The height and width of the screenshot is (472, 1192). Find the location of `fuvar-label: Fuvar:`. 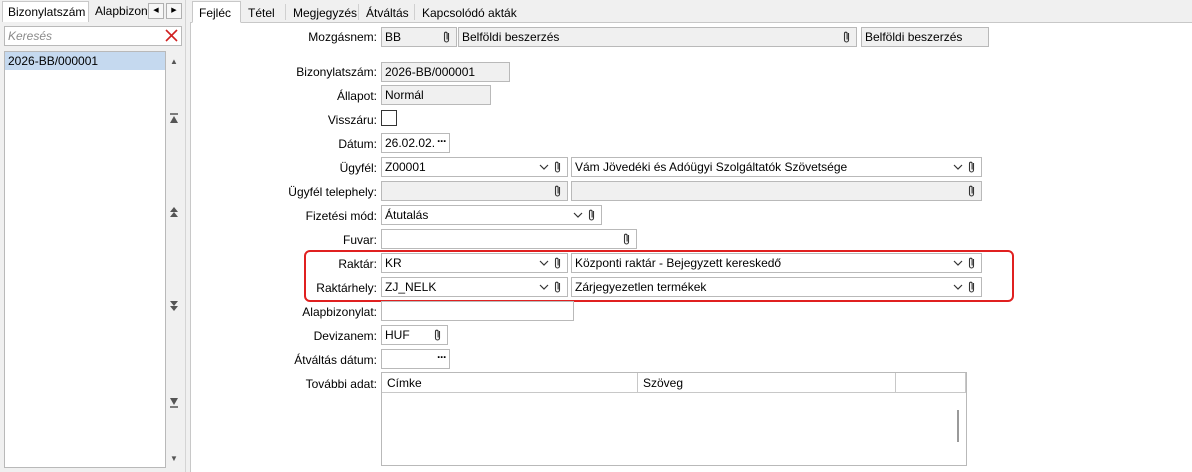

fuvar-label: Fuvar: is located at coordinates (359, 240).